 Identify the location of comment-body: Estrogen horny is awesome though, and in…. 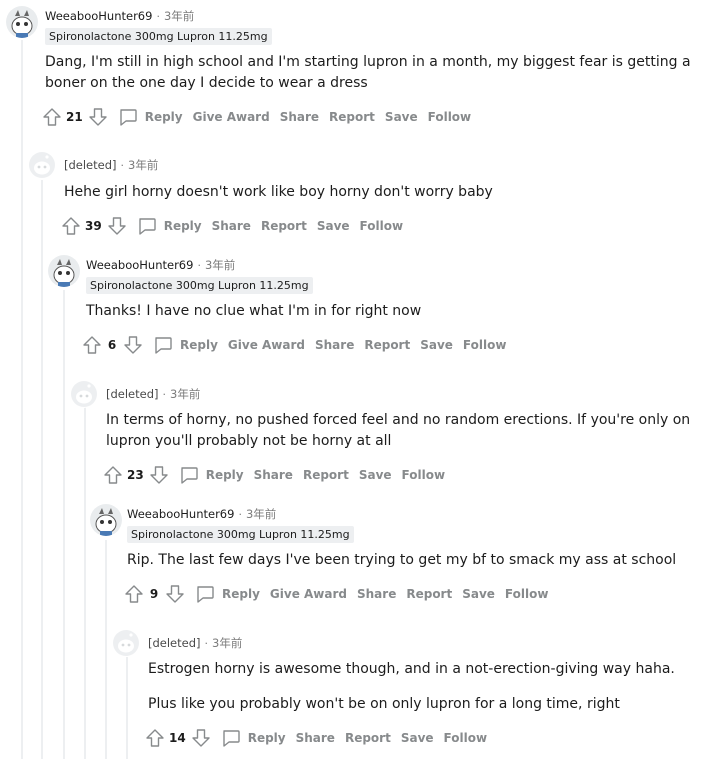
(430, 687).